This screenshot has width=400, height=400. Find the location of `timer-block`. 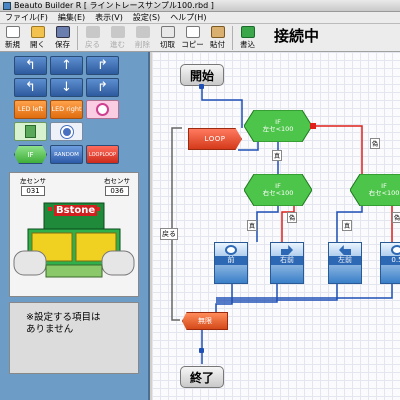

timer-block is located at coordinates (102, 109).